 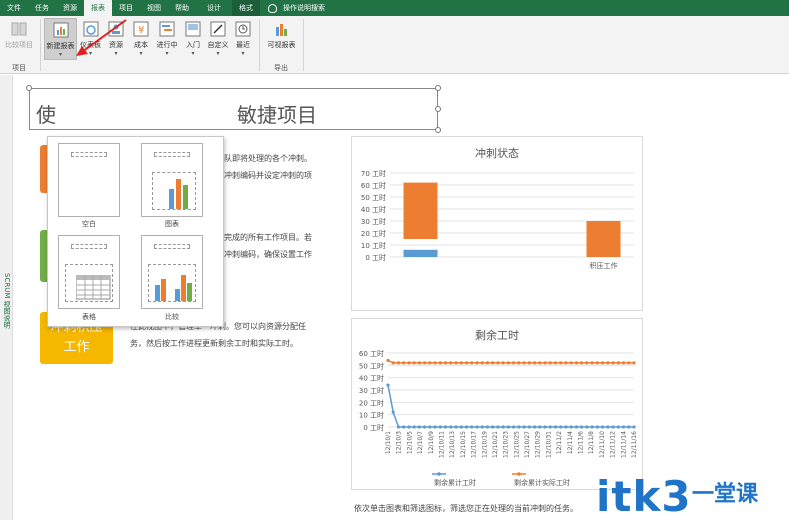 I want to click on tab-report: 报表, so click(x=98, y=8).